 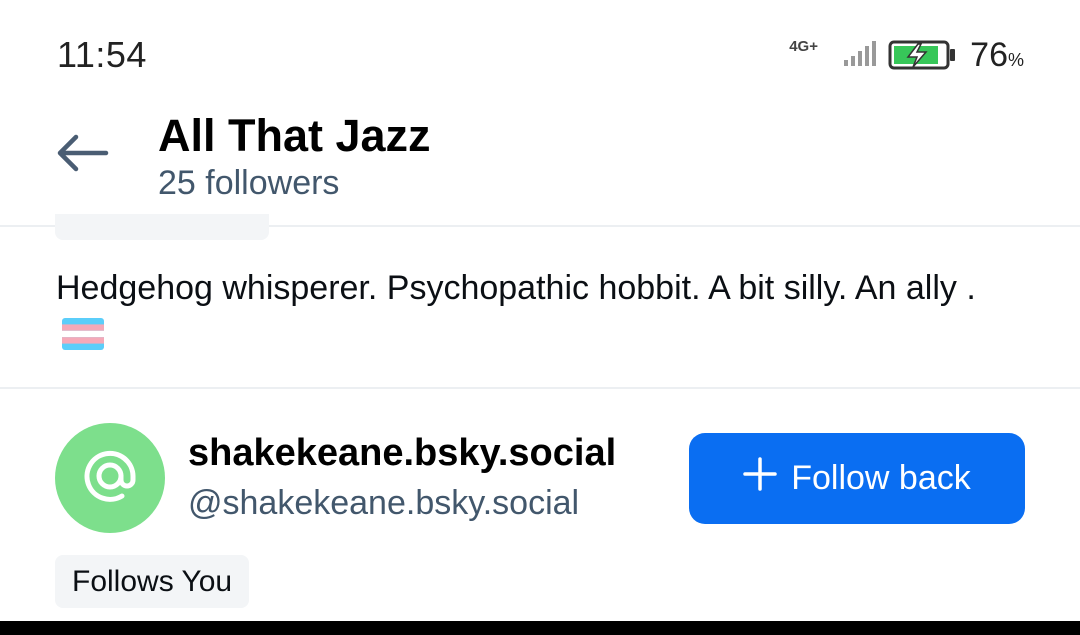 I want to click on user-display-name: shakekeane.bsky.social, so click(x=428, y=453).